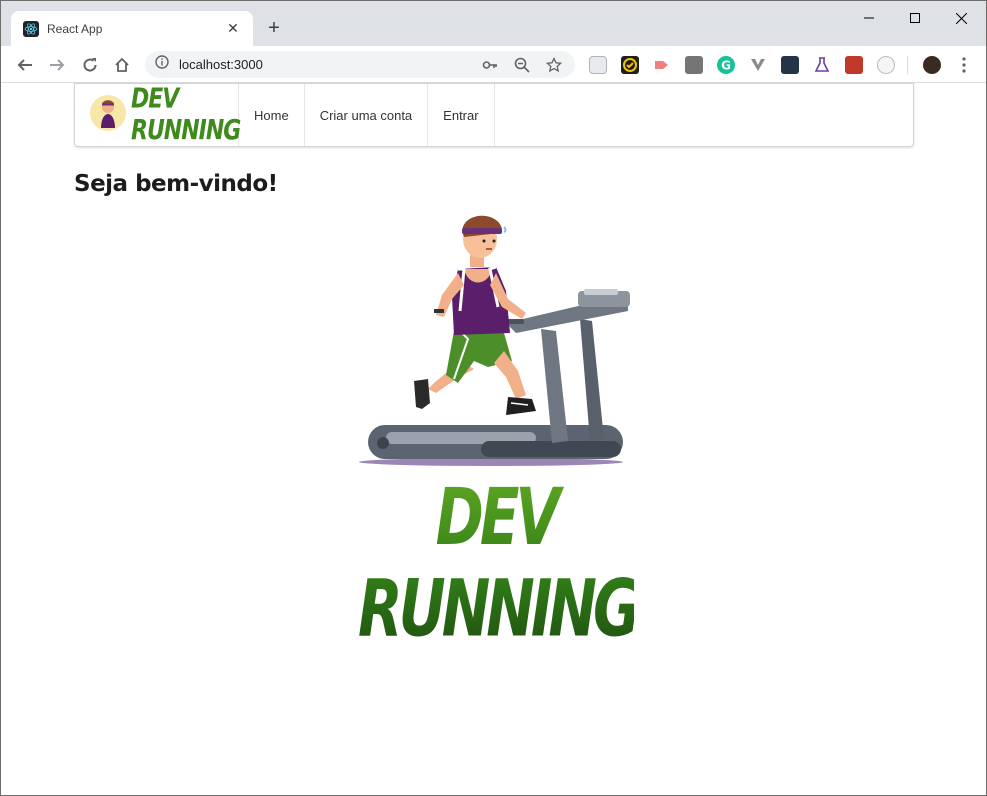 Image resolution: width=987 pixels, height=796 pixels. I want to click on url-text: localhost:3000, so click(324, 64).